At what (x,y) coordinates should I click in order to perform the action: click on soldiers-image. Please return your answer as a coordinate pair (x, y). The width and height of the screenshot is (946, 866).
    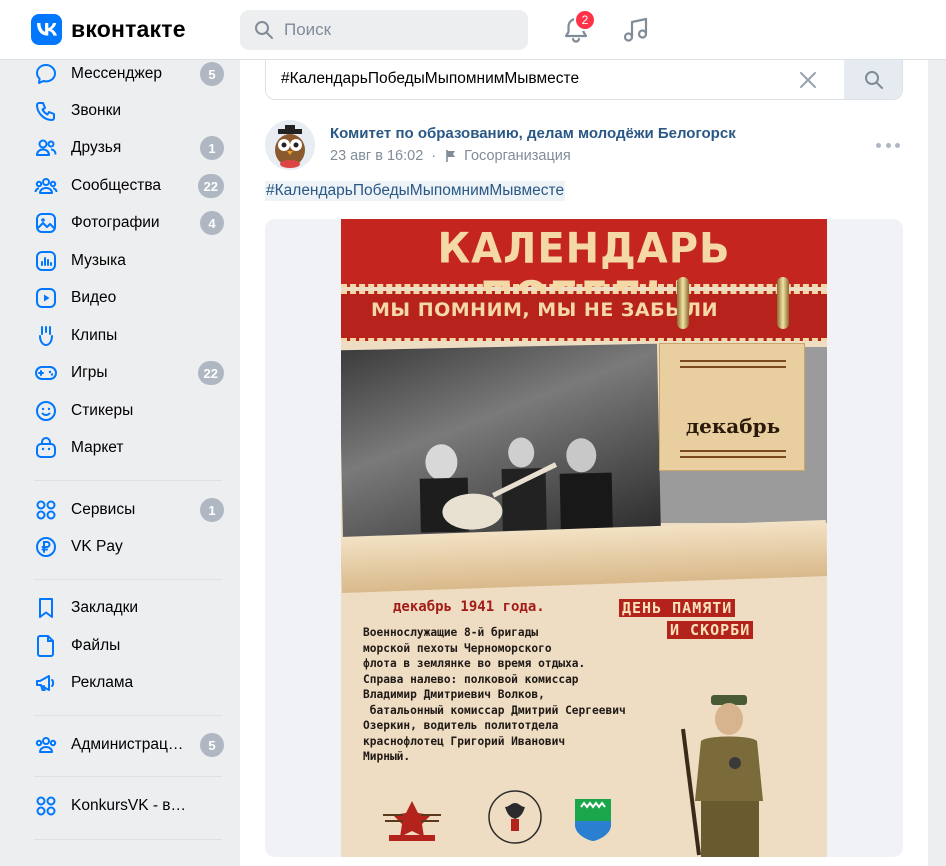
    Looking at the image, I should click on (516, 485).